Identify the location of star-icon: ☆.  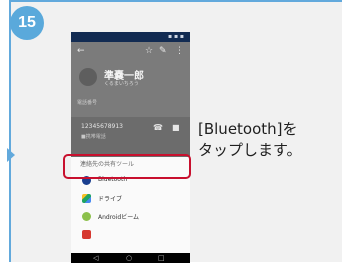
(149, 51).